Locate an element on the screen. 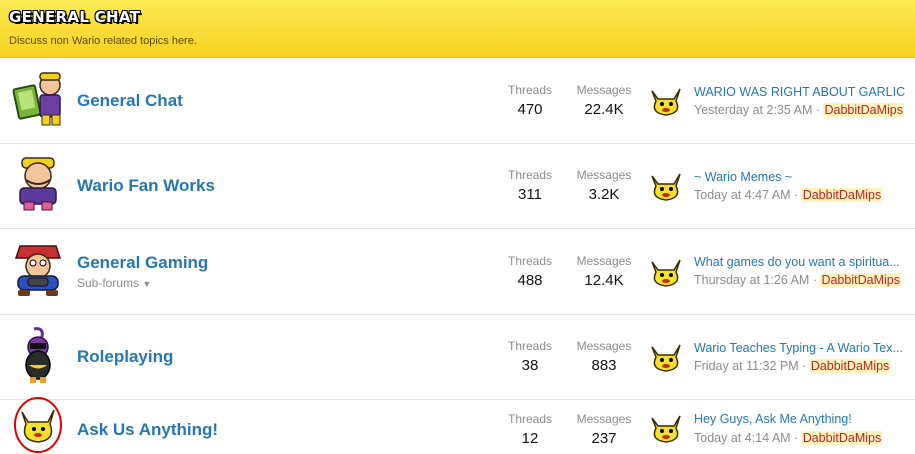 This screenshot has height=454, width=915. threads-count: 311 is located at coordinates (530, 194).